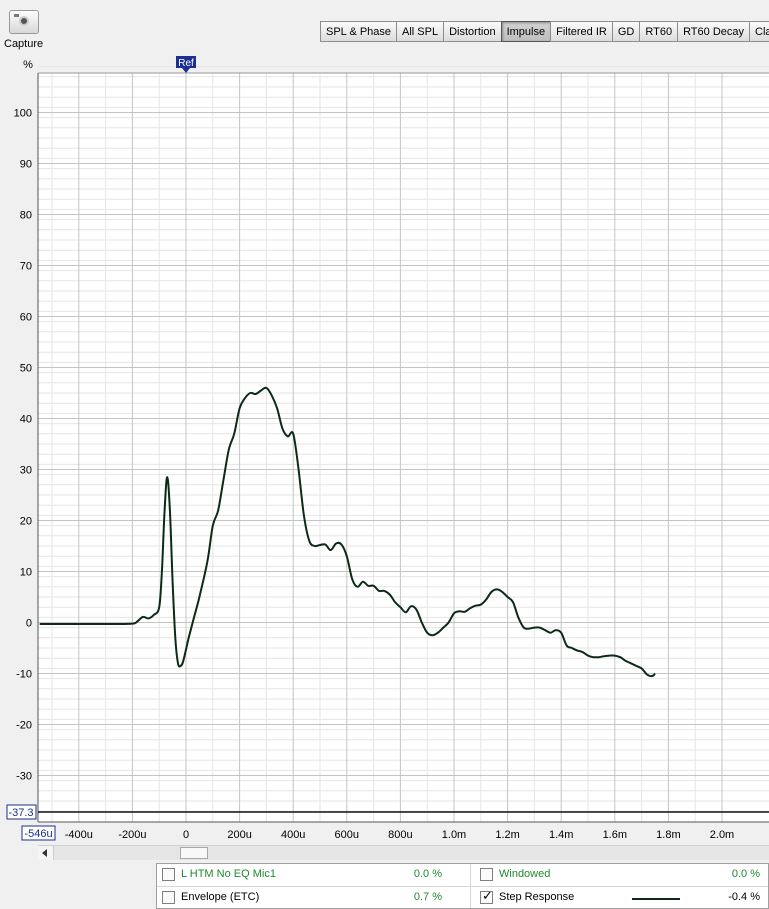  What do you see at coordinates (420, 31) in the screenshot?
I see `tab-all-spl: All SPL` at bounding box center [420, 31].